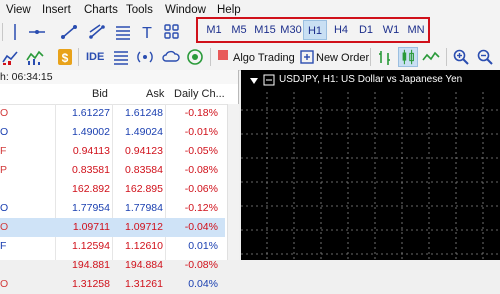 The width and height of the screenshot is (500, 294). What do you see at coordinates (214, 30) in the screenshot?
I see `timeframe-m1: M1` at bounding box center [214, 30].